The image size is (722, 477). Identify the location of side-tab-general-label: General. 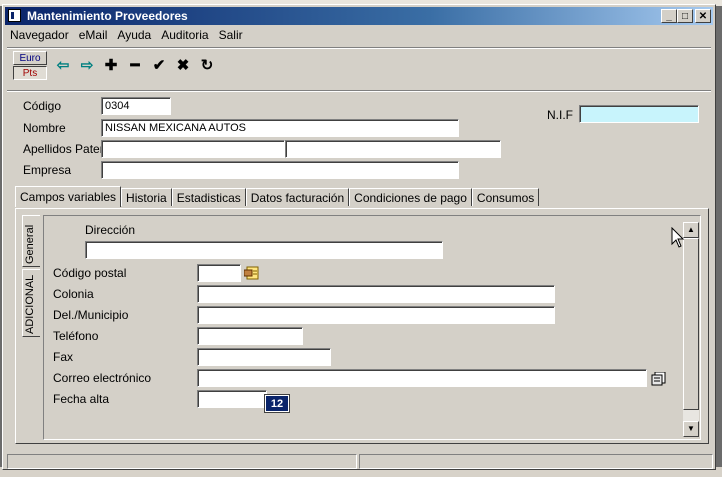
(30, 244).